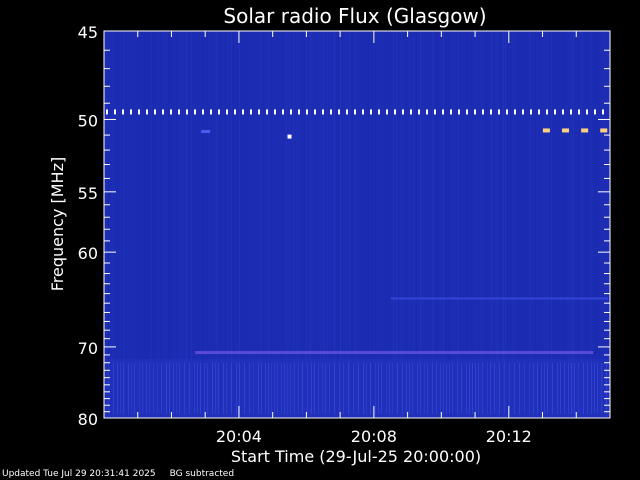 The height and width of the screenshot is (480, 640). What do you see at coordinates (499, 298) in the screenshot?
I see `faint-band` at bounding box center [499, 298].